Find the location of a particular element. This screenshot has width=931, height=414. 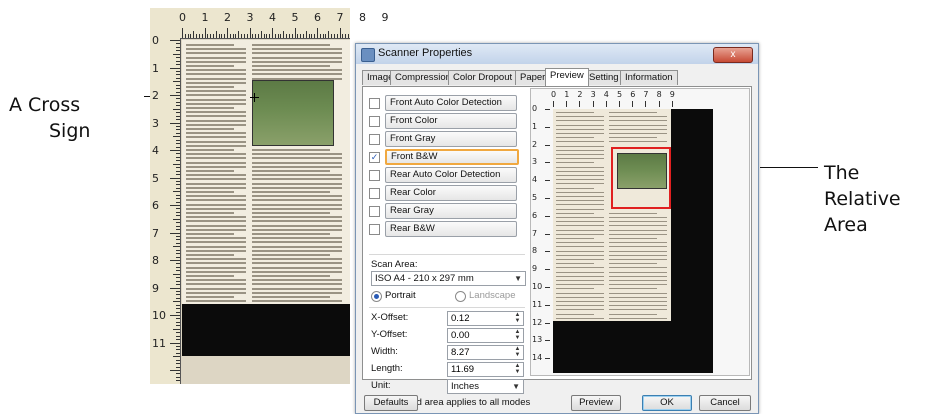

width-label: Width: is located at coordinates (384, 351).